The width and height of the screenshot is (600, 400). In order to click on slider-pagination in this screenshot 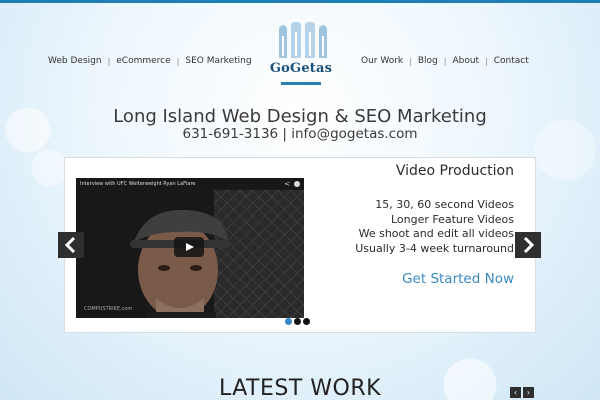, I will do `click(297, 321)`.